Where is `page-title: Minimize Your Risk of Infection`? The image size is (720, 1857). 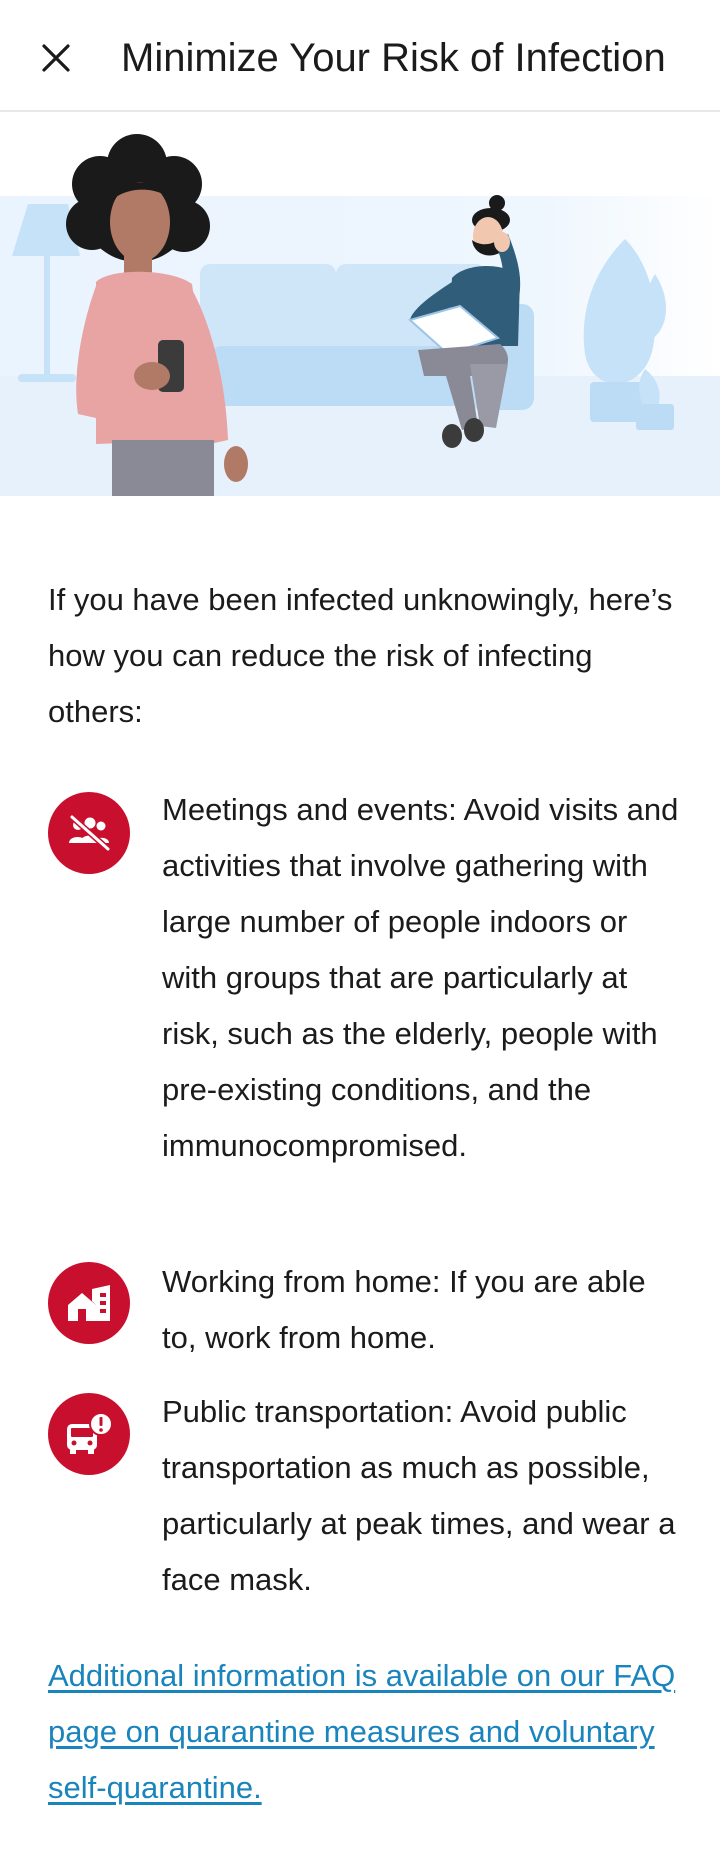
page-title: Minimize Your Risk of Infection is located at coordinates (393, 58).